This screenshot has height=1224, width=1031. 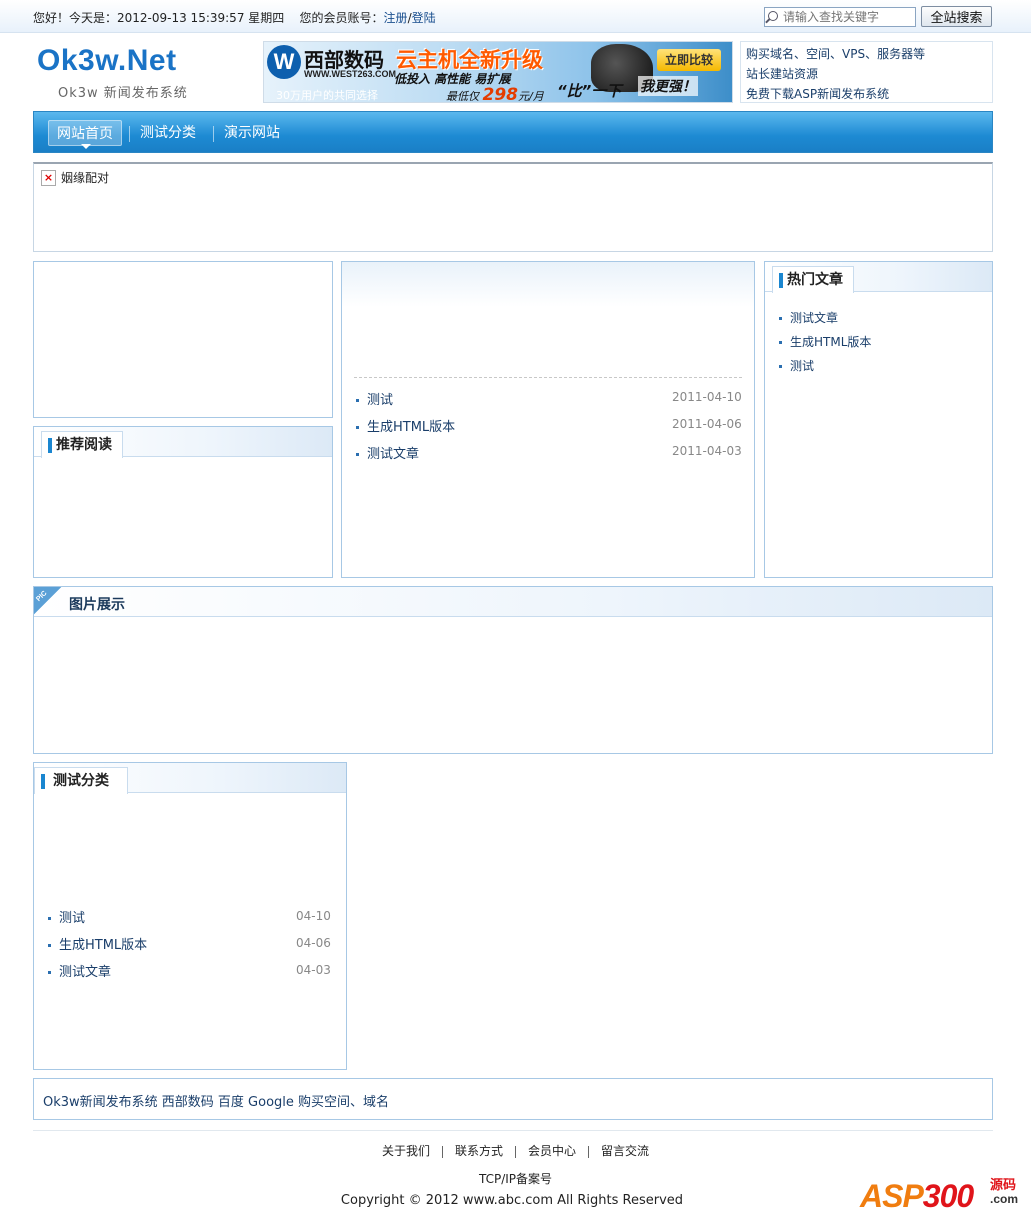 I want to click on recommend-box: 推荐阅读, so click(x=183, y=502).